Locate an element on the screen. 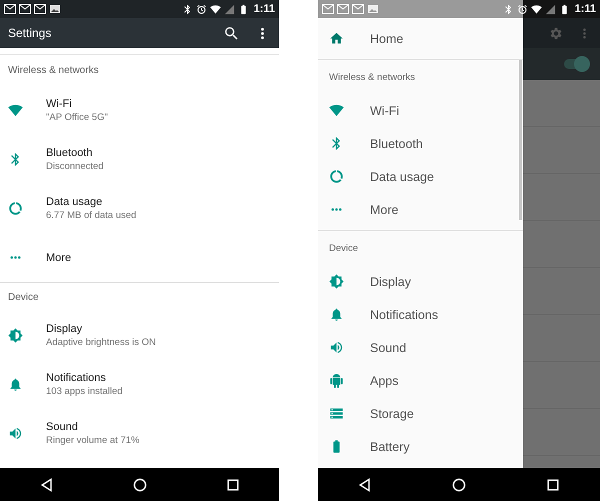 The height and width of the screenshot is (501, 600). drawer-item: Data usage is located at coordinates (417, 176).